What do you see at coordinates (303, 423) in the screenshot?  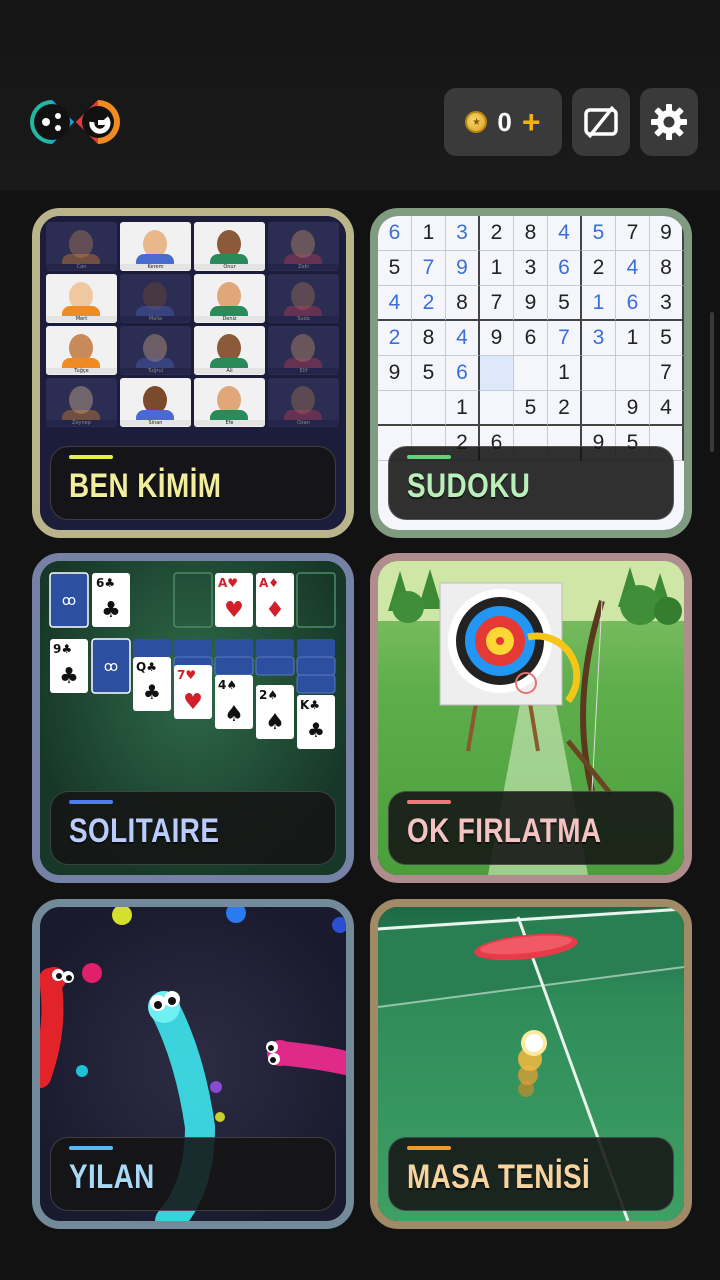 I see `character-name: Ozan` at bounding box center [303, 423].